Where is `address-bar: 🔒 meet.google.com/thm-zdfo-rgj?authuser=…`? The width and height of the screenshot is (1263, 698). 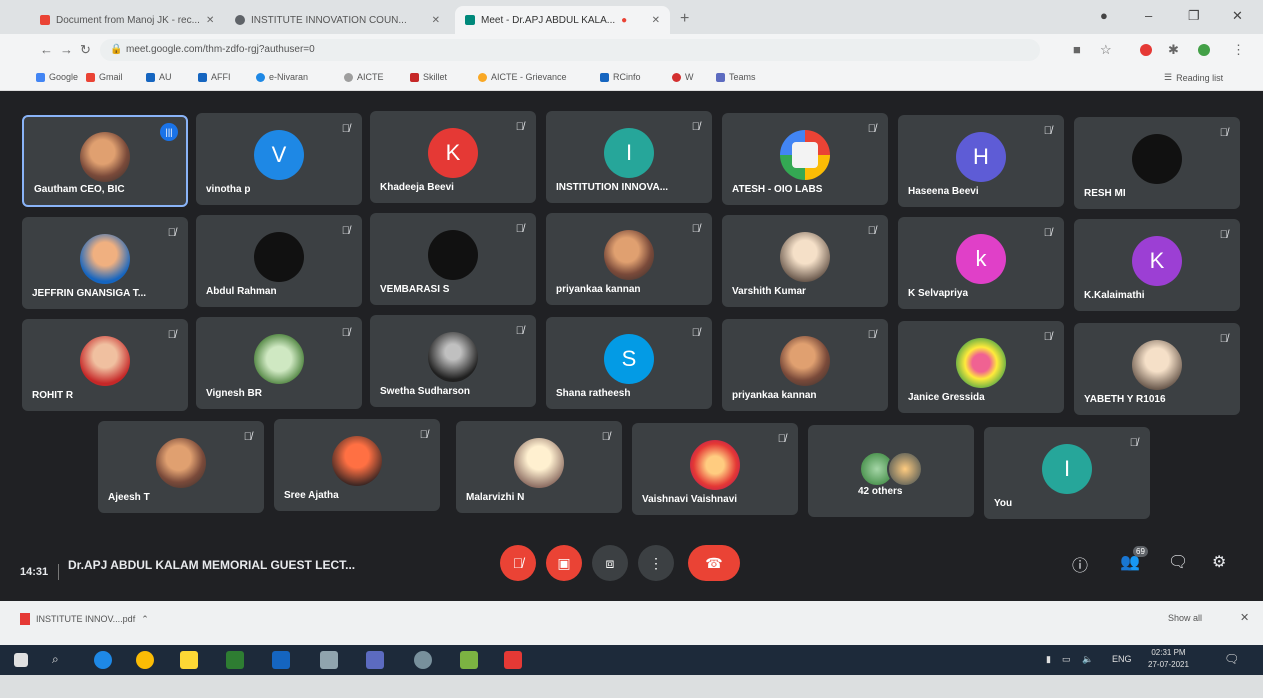 address-bar: 🔒 meet.google.com/thm-zdfo-rgj?authuser=… is located at coordinates (570, 50).